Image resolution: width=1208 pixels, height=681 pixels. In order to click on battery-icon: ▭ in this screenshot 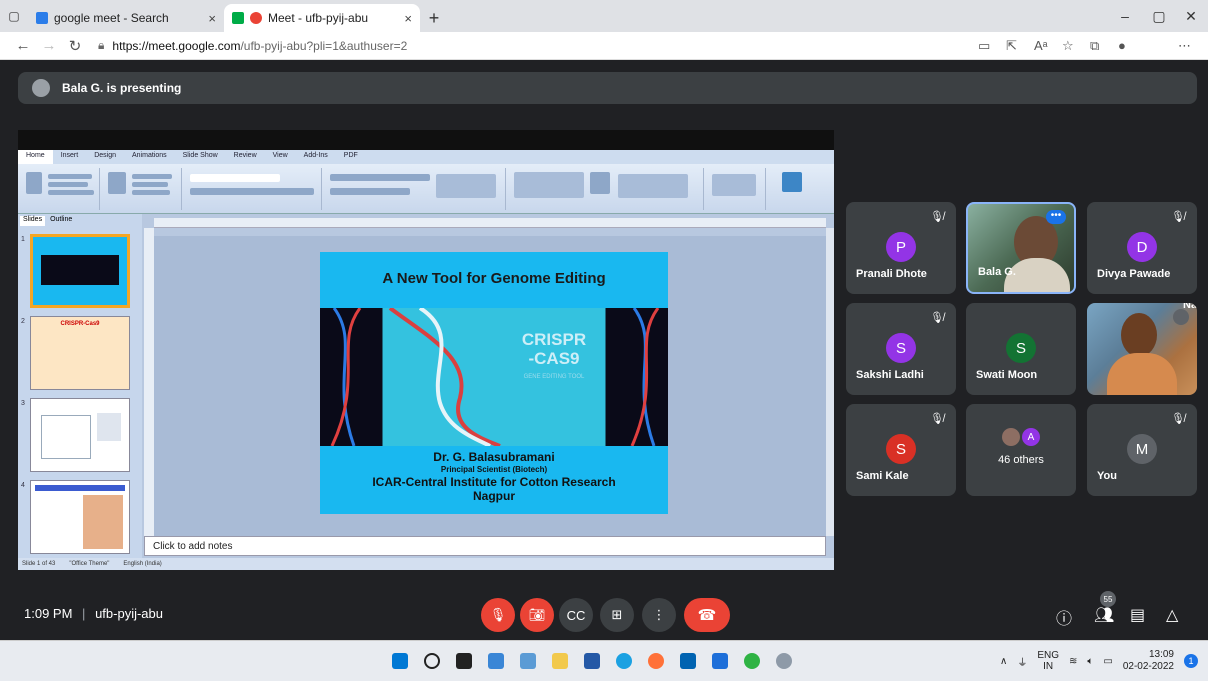, I will do `click(1107, 661)`.